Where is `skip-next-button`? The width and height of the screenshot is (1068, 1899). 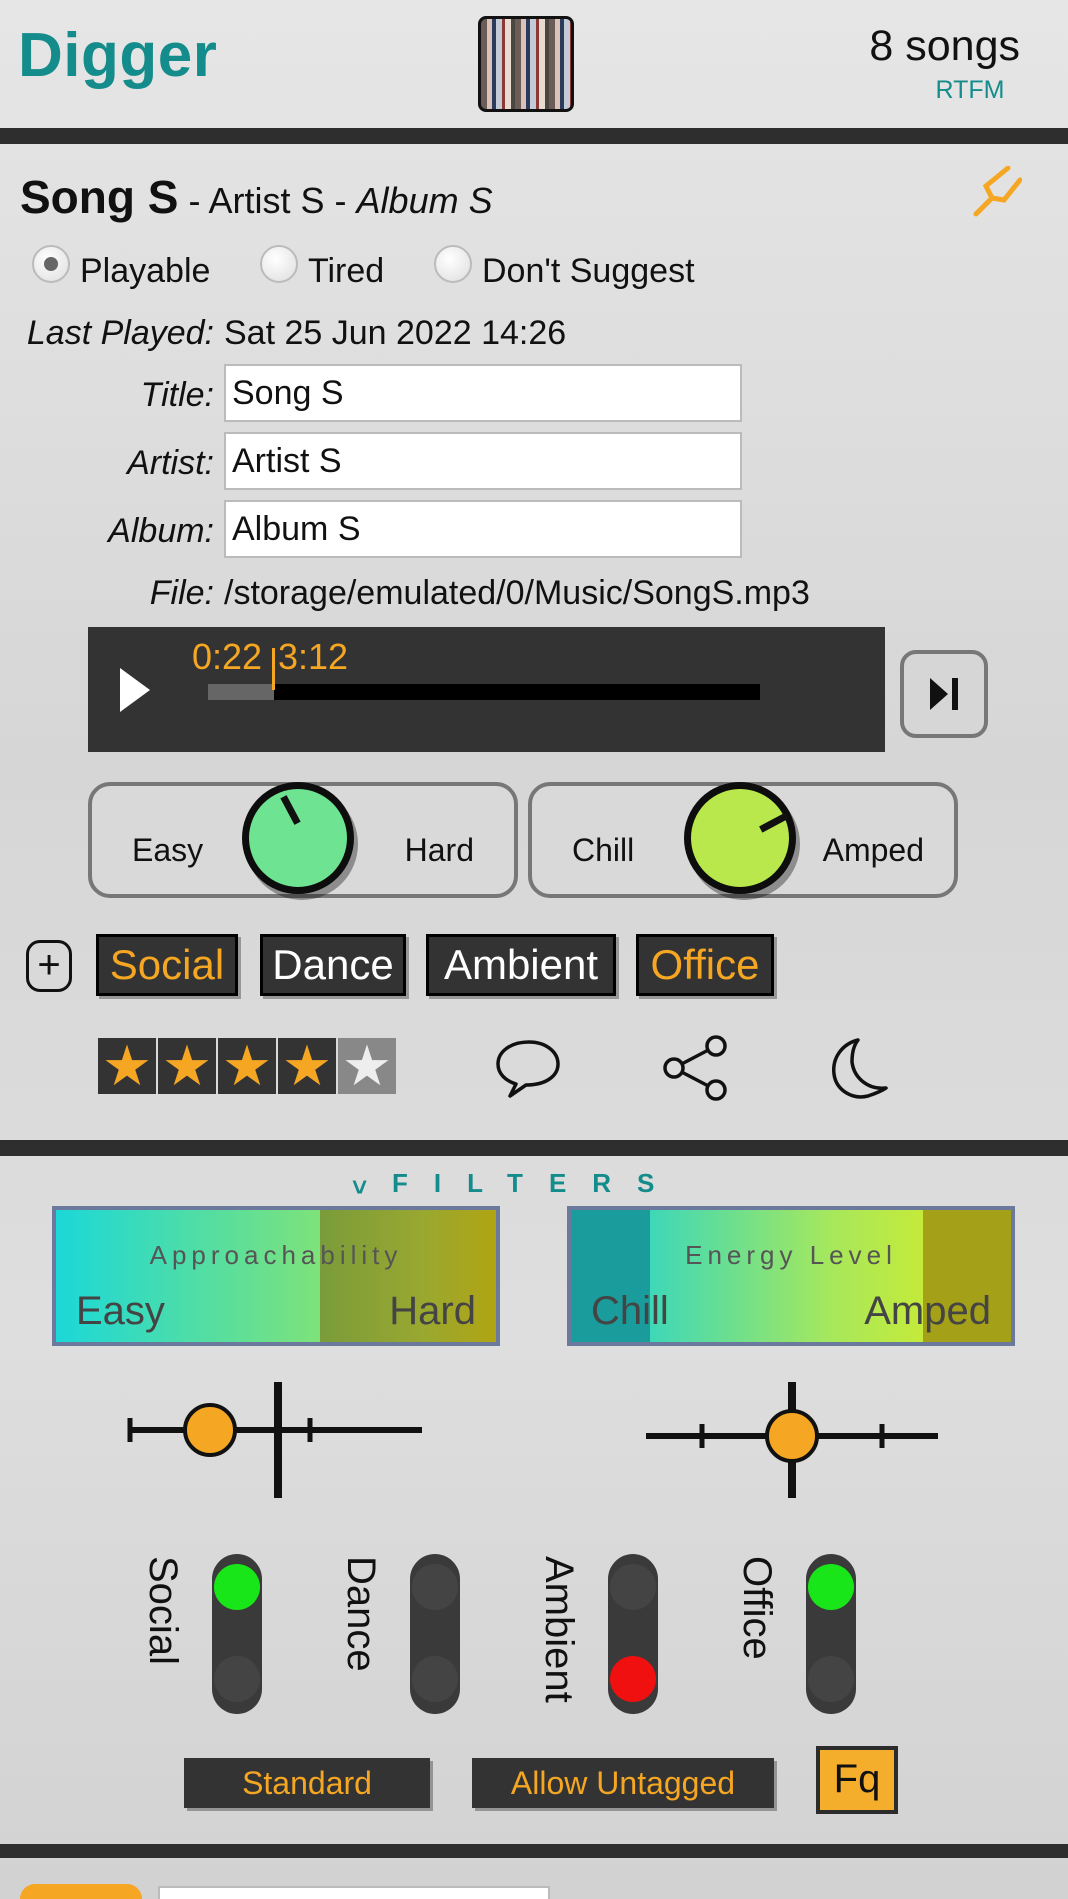 skip-next-button is located at coordinates (944, 694).